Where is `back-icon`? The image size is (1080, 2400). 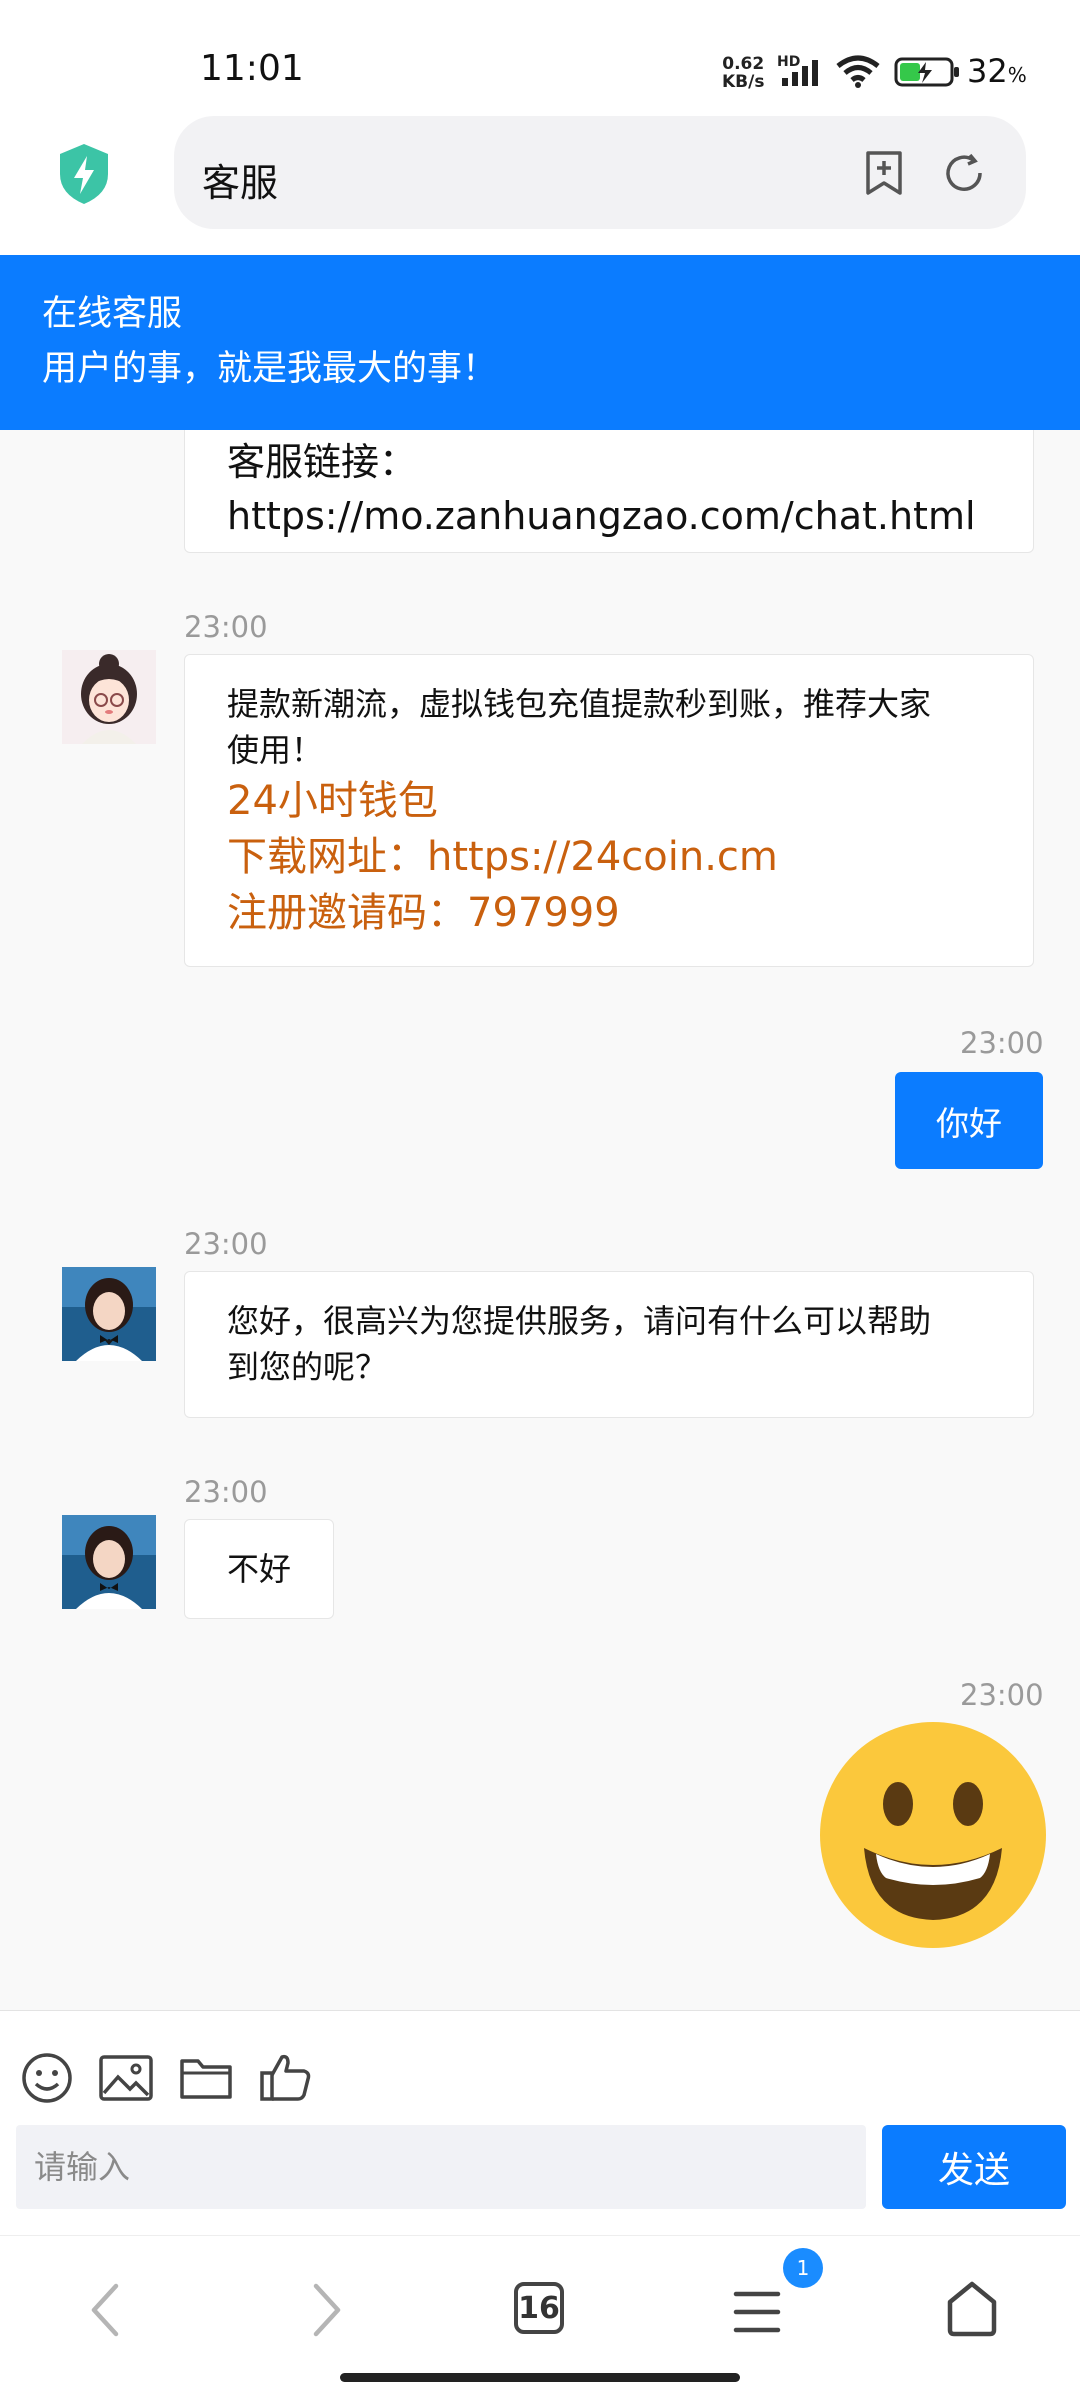 back-icon is located at coordinates (106, 2310).